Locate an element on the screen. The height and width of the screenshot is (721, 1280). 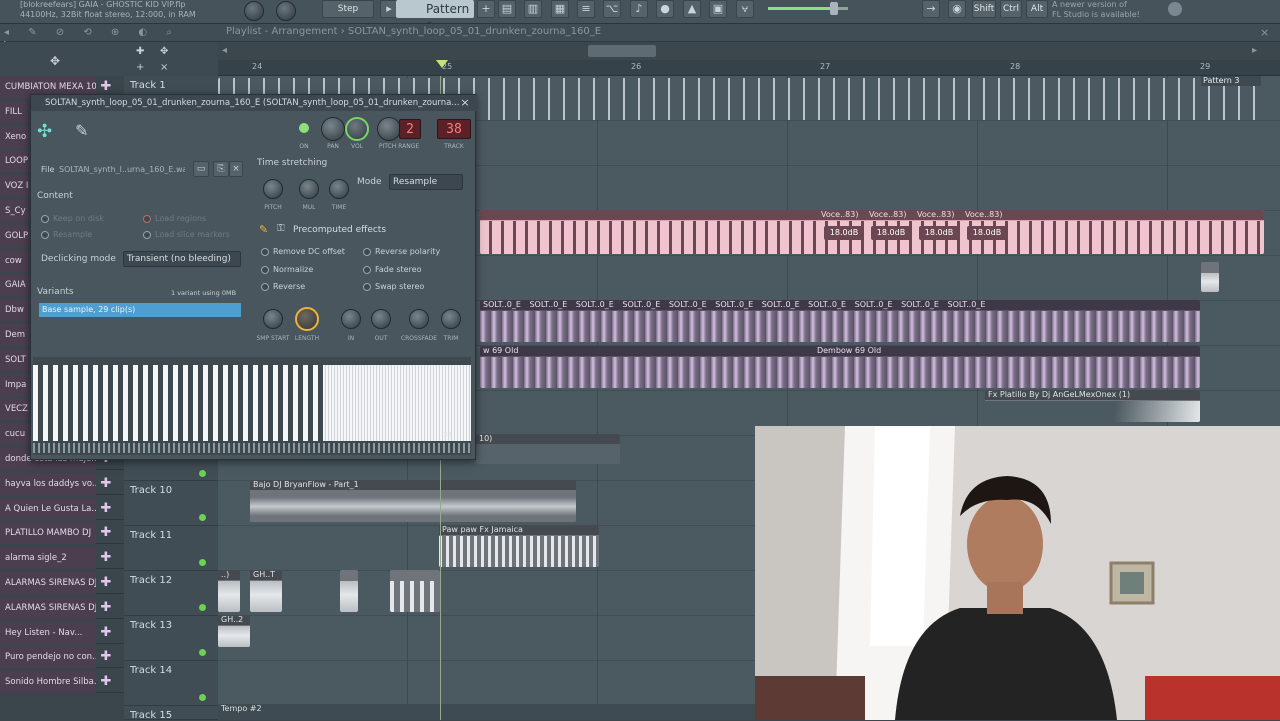
bajo-clip: Bajo DJ BryanFlow - Part_1 is located at coordinates (413, 501).